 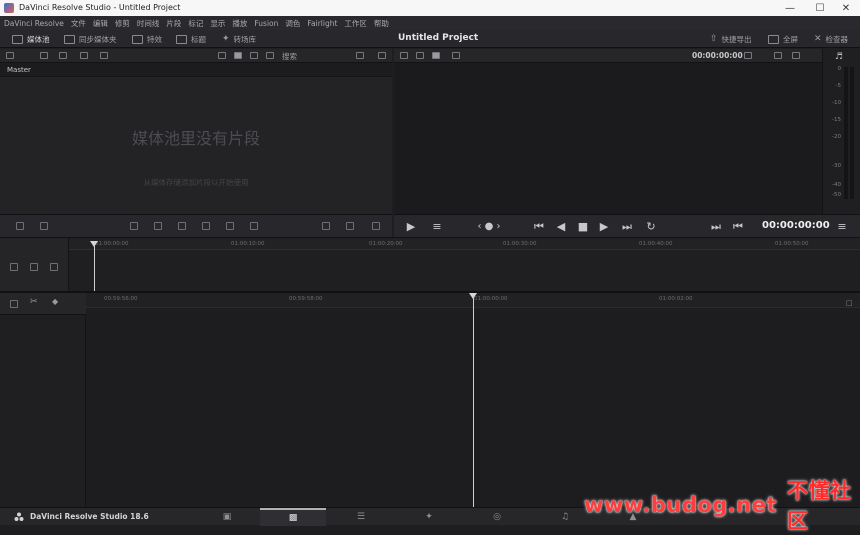 What do you see at coordinates (411, 226) in the screenshot?
I see `sync-clip-icon: ▶` at bounding box center [411, 226].